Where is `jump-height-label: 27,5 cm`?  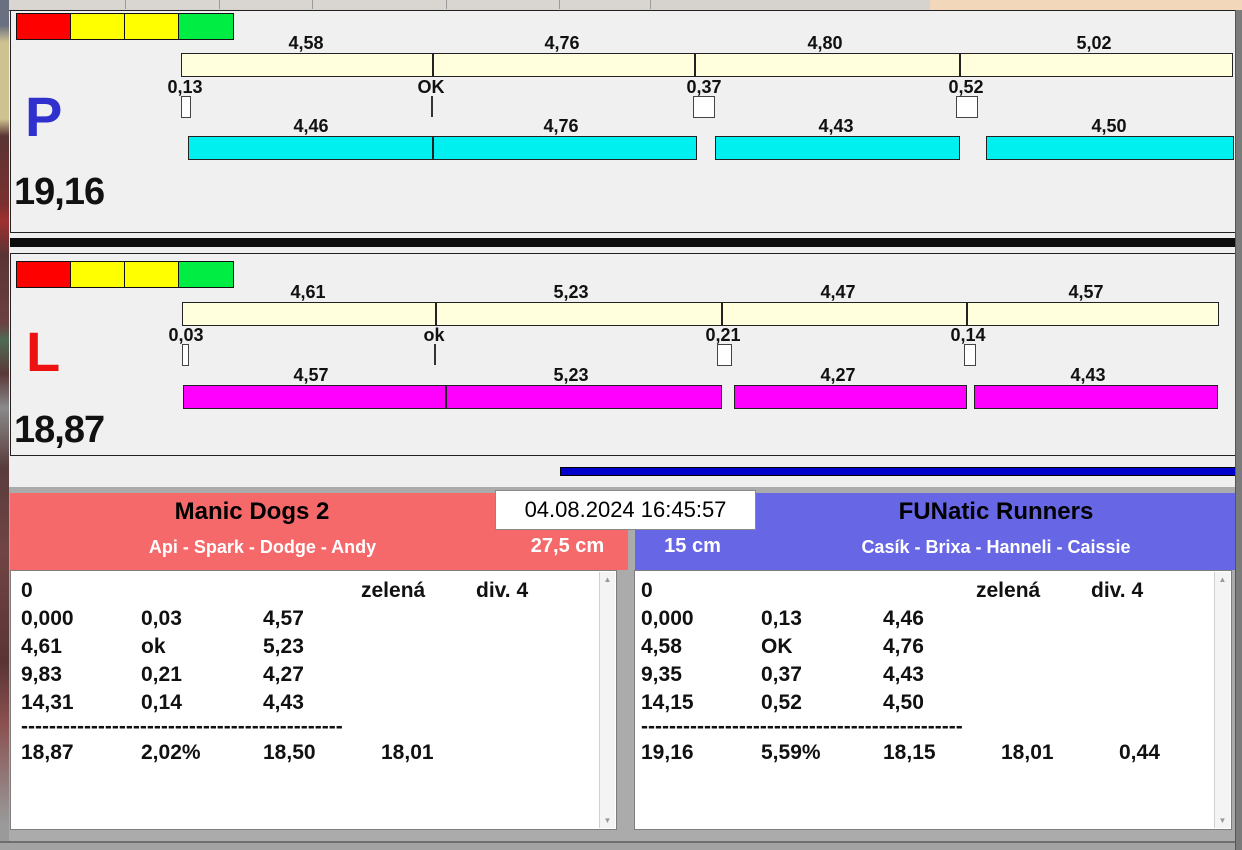 jump-height-label: 27,5 cm is located at coordinates (567, 546).